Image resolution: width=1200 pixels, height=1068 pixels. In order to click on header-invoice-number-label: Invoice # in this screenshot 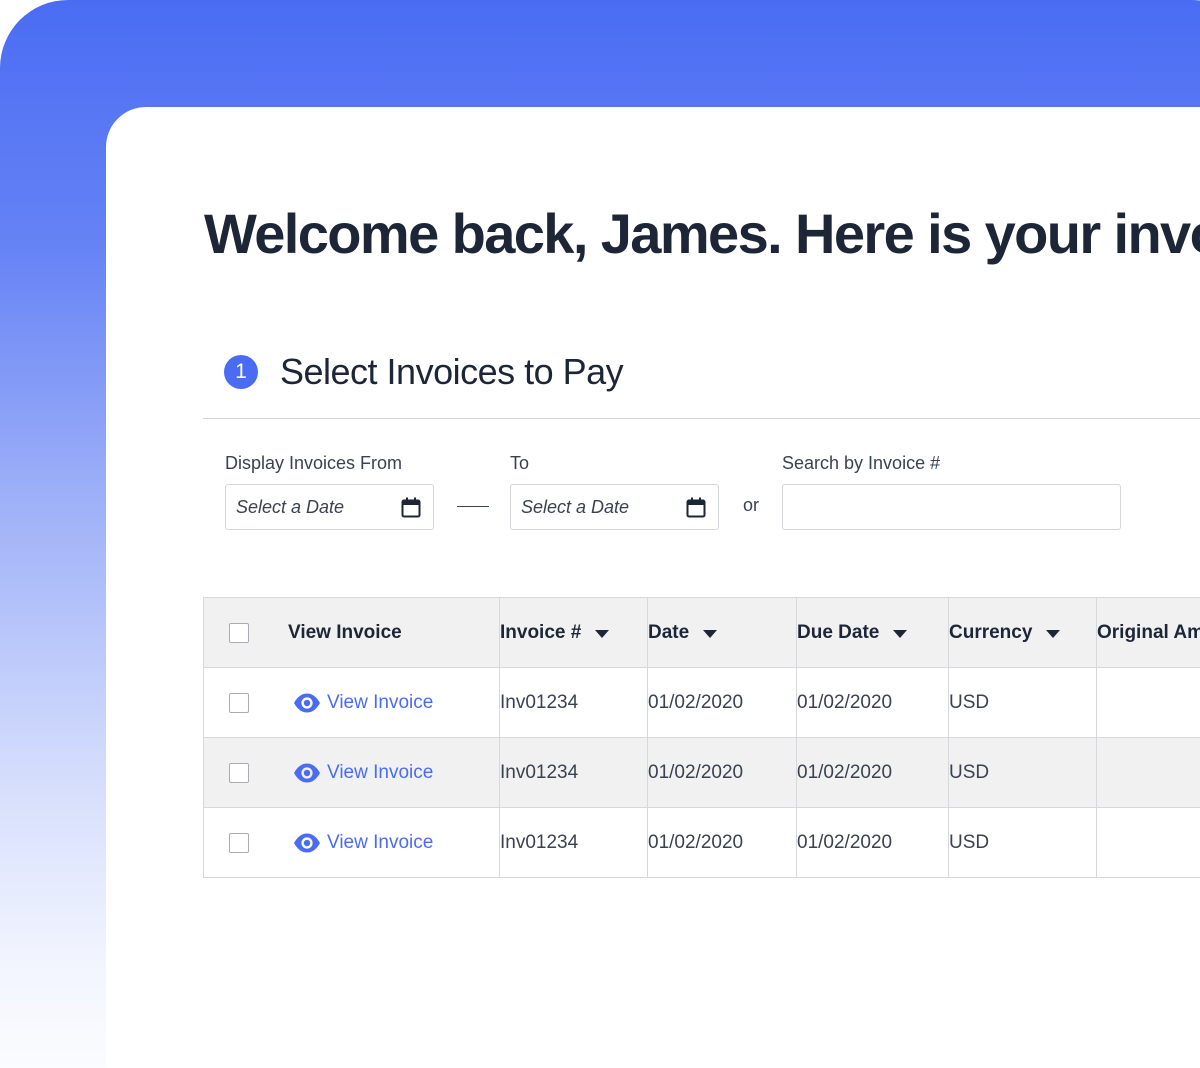, I will do `click(541, 632)`.